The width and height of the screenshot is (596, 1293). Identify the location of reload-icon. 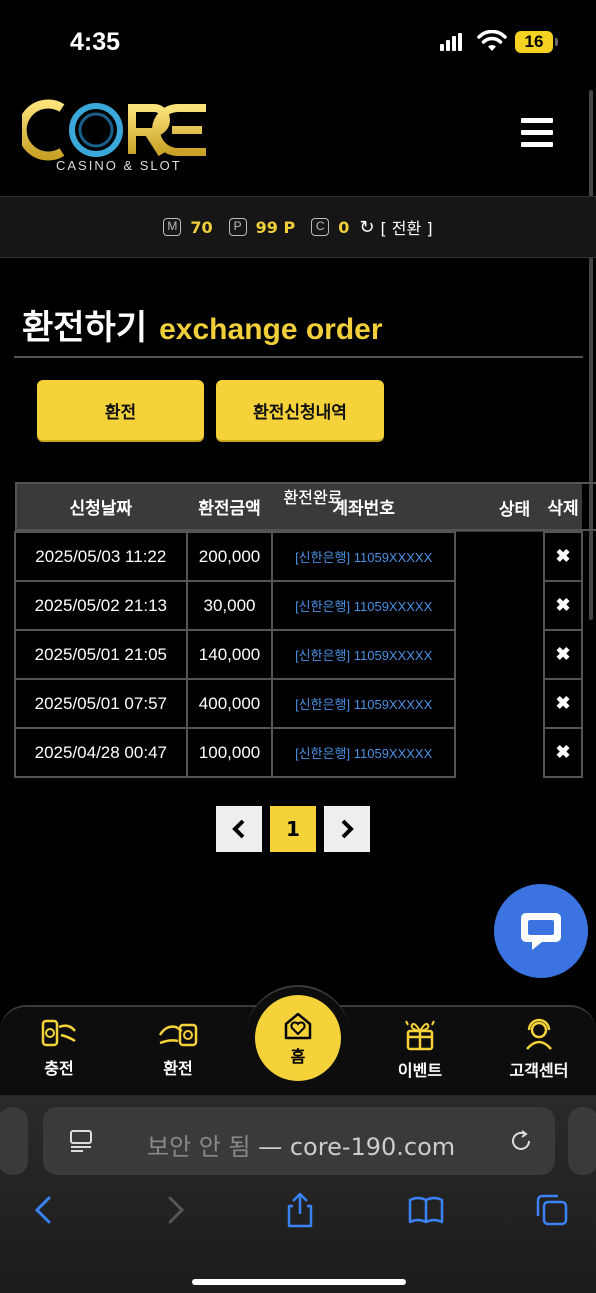
(521, 1141).